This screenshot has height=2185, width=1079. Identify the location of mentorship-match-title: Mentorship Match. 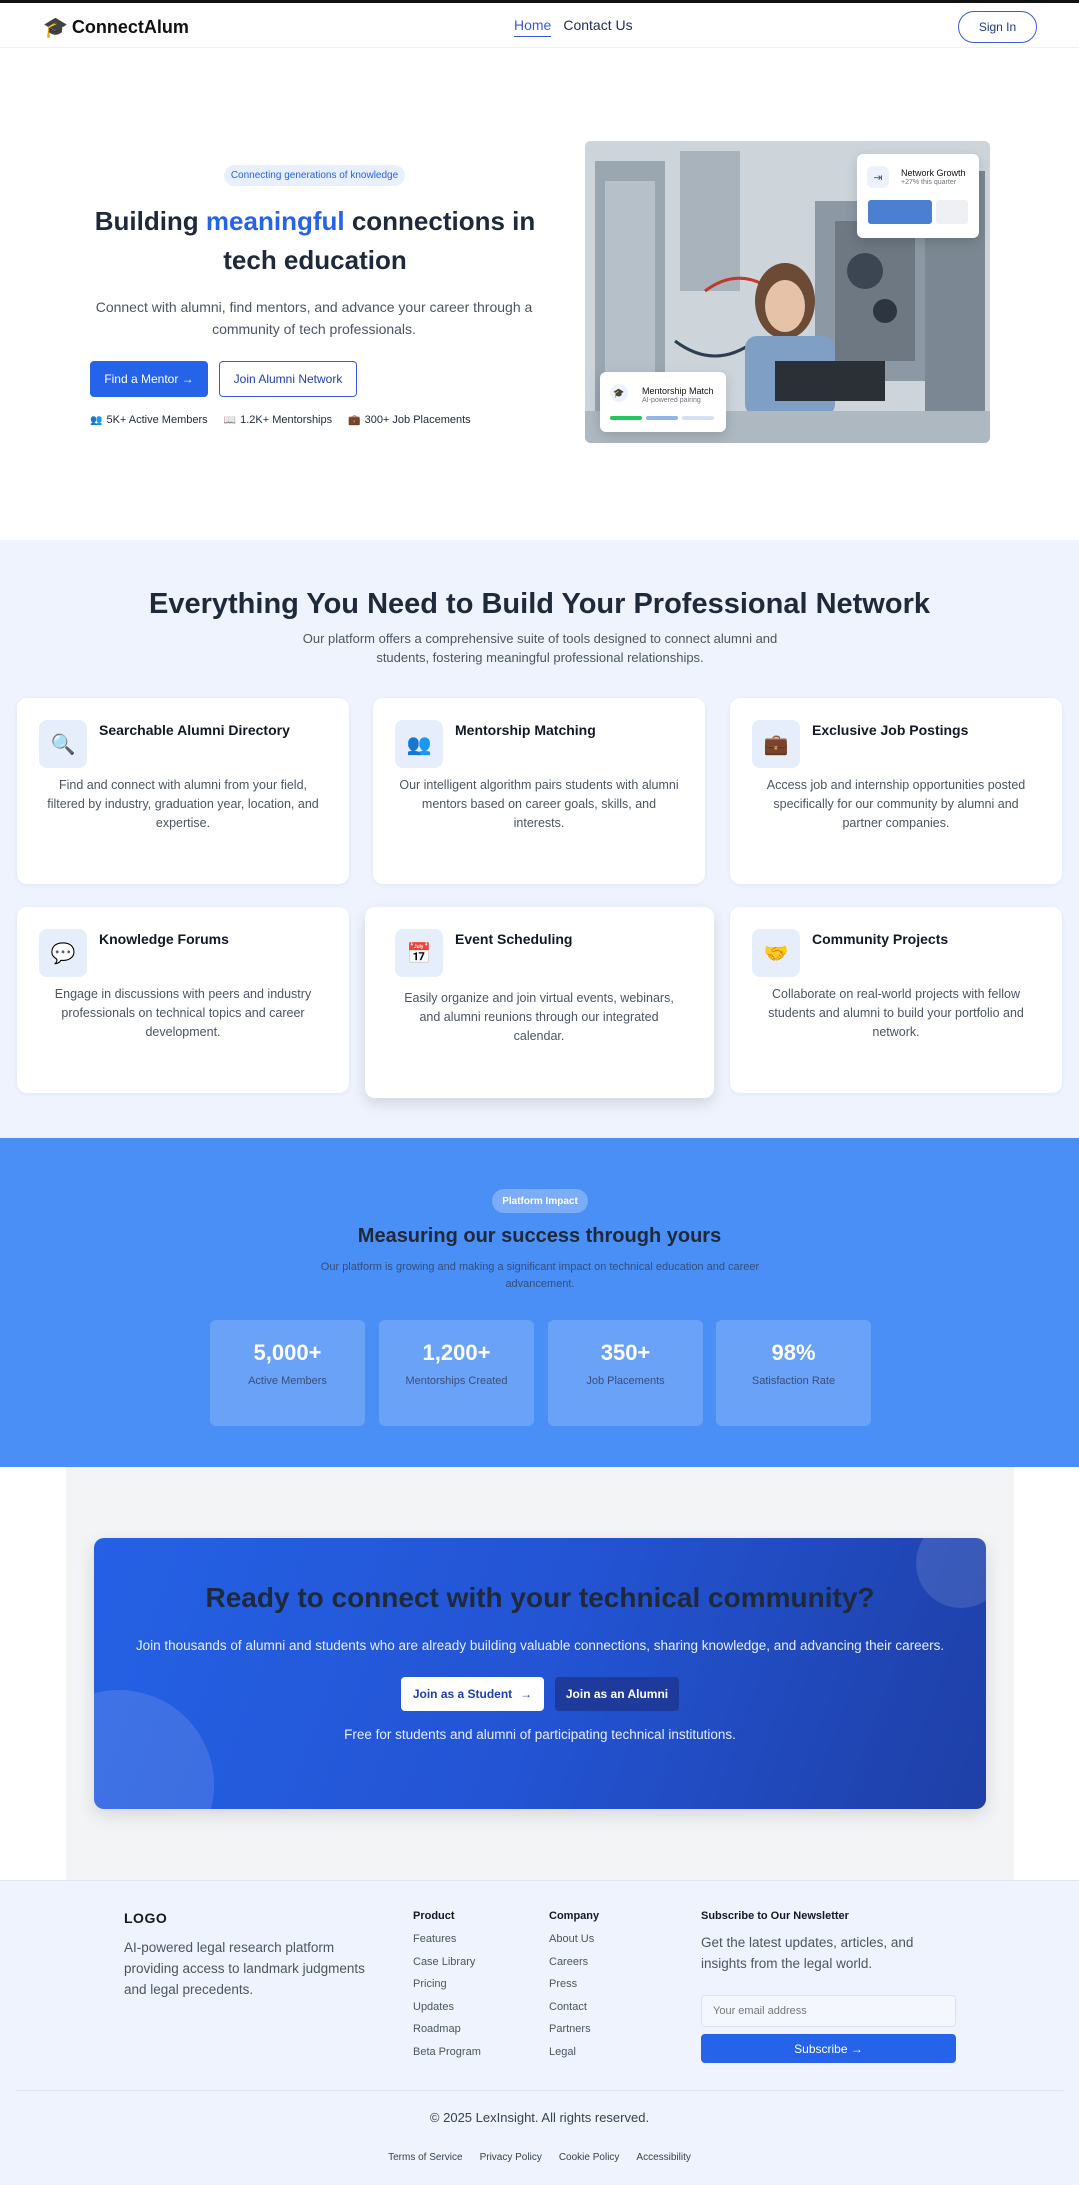
(678, 391).